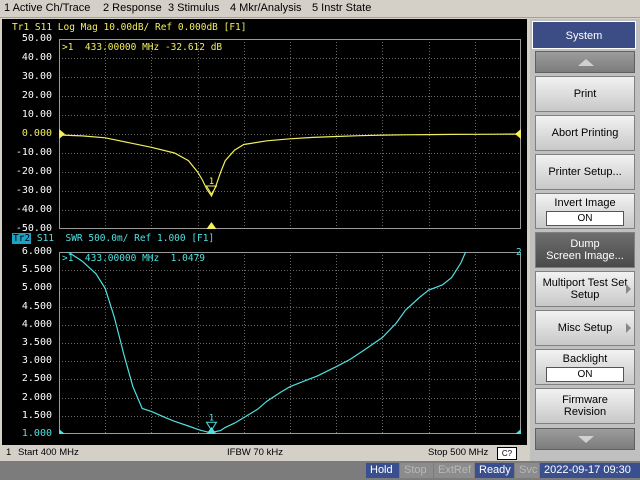 The image size is (640, 480). What do you see at coordinates (255, 452) in the screenshot?
I see `ifbw-value: IFBW 70 kHz` at bounding box center [255, 452].